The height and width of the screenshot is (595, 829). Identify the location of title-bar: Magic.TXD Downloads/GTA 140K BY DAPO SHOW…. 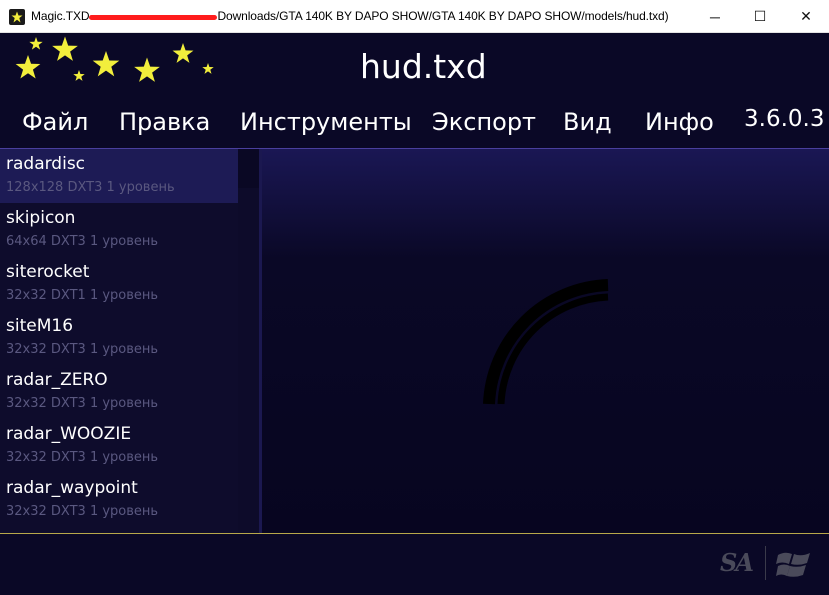
(414, 16).